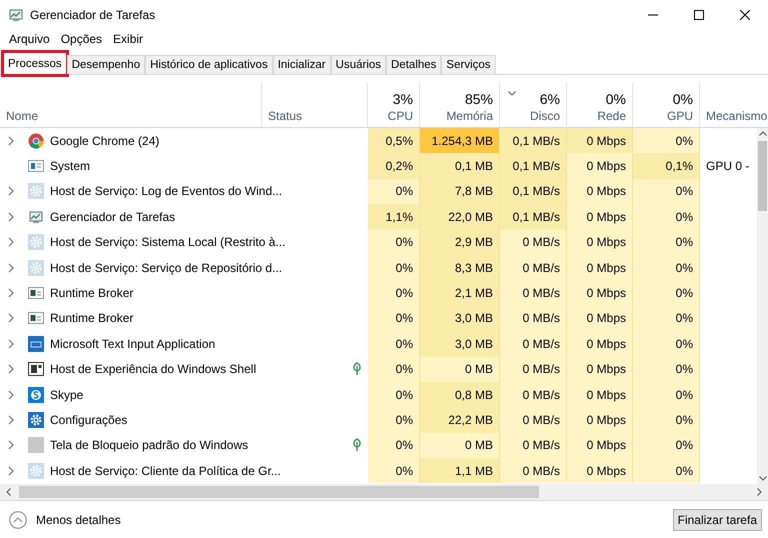 The width and height of the screenshot is (768, 538). Describe the element at coordinates (460, 191) in the screenshot. I see `usage-cell: 7,8 MB` at that location.